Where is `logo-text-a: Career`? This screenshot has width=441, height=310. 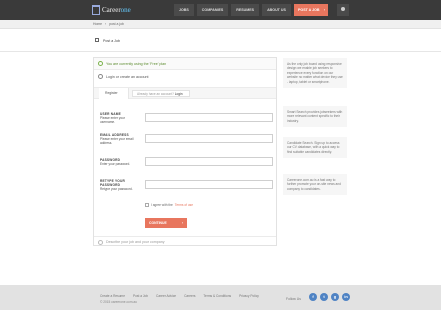 logo-text-a: Career is located at coordinates (111, 10).